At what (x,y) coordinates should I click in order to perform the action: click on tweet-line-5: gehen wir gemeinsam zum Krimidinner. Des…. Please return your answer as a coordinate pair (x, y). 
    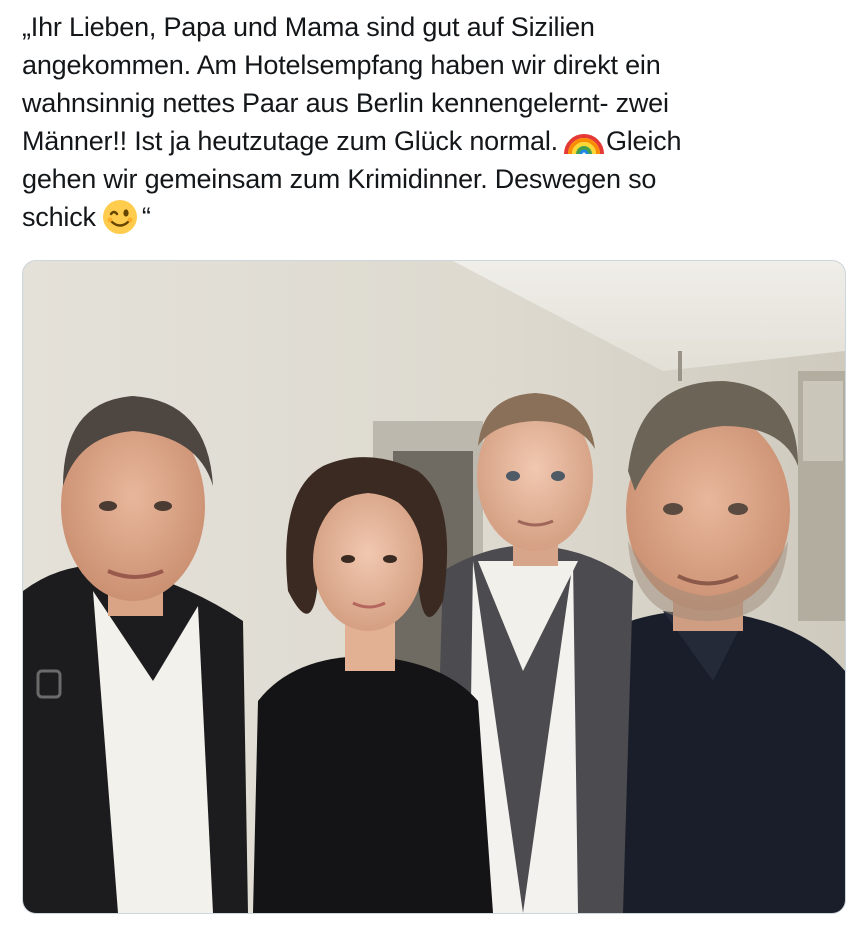
    Looking at the image, I should click on (339, 179).